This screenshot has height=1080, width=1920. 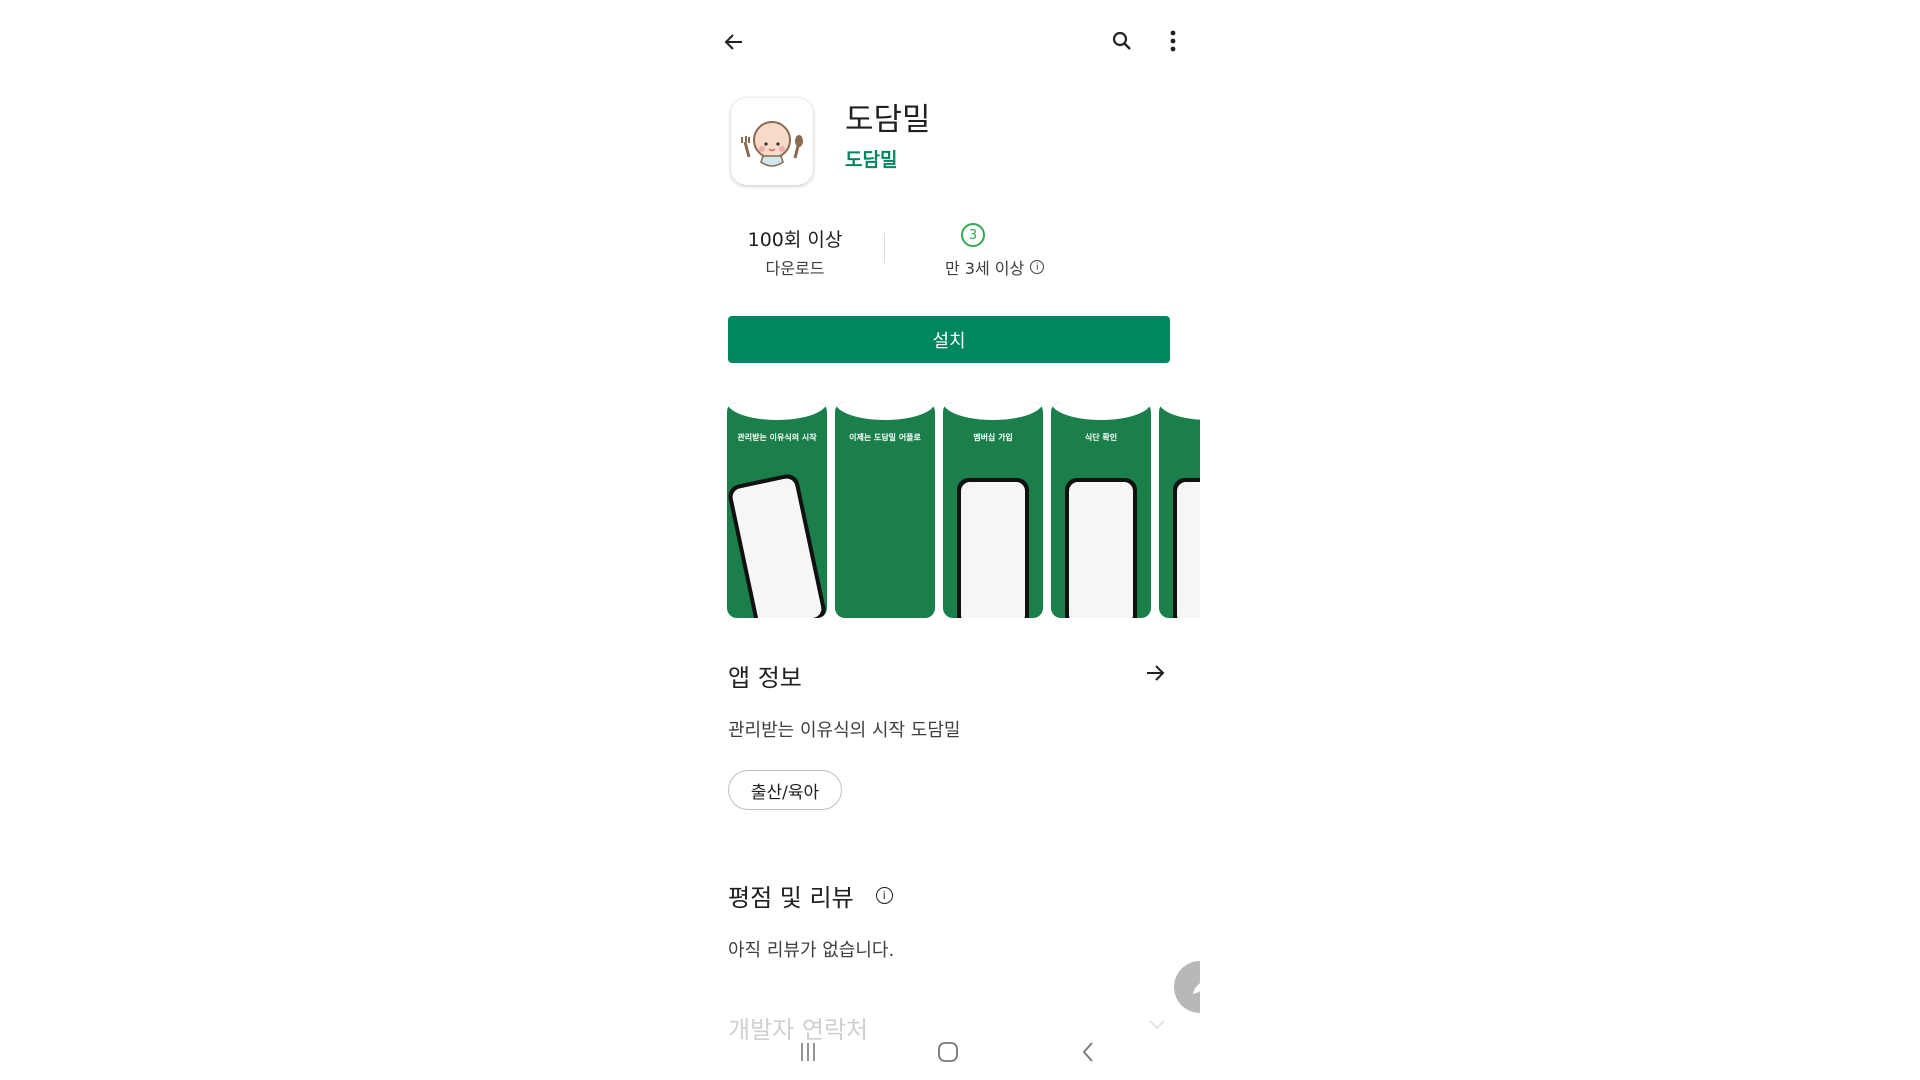 What do you see at coordinates (1101, 437) in the screenshot?
I see `screenshot-caption: 식단 확인` at bounding box center [1101, 437].